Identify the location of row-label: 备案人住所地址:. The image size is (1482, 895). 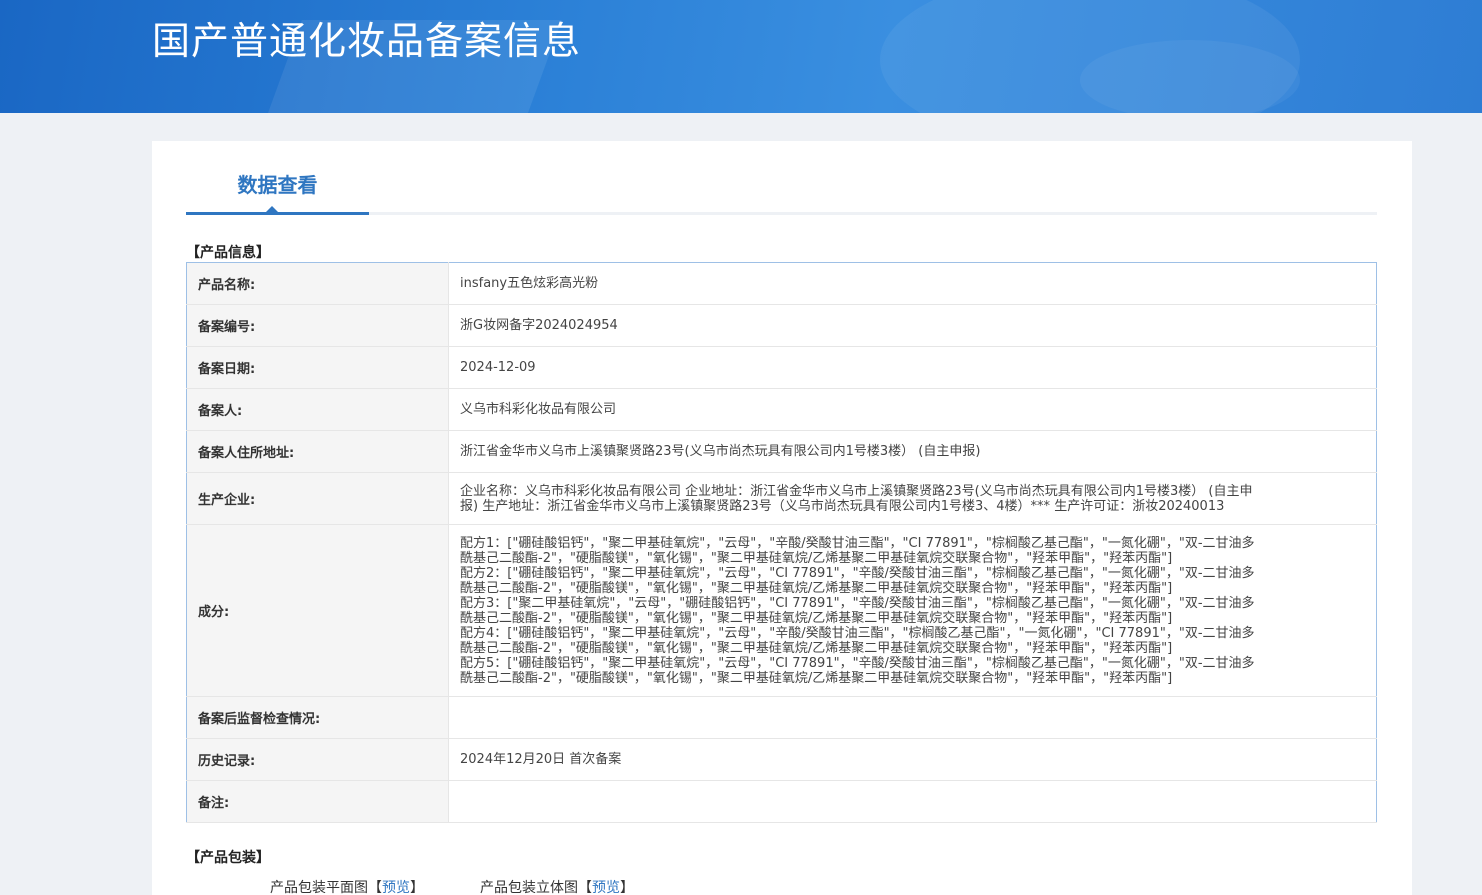
(317, 451).